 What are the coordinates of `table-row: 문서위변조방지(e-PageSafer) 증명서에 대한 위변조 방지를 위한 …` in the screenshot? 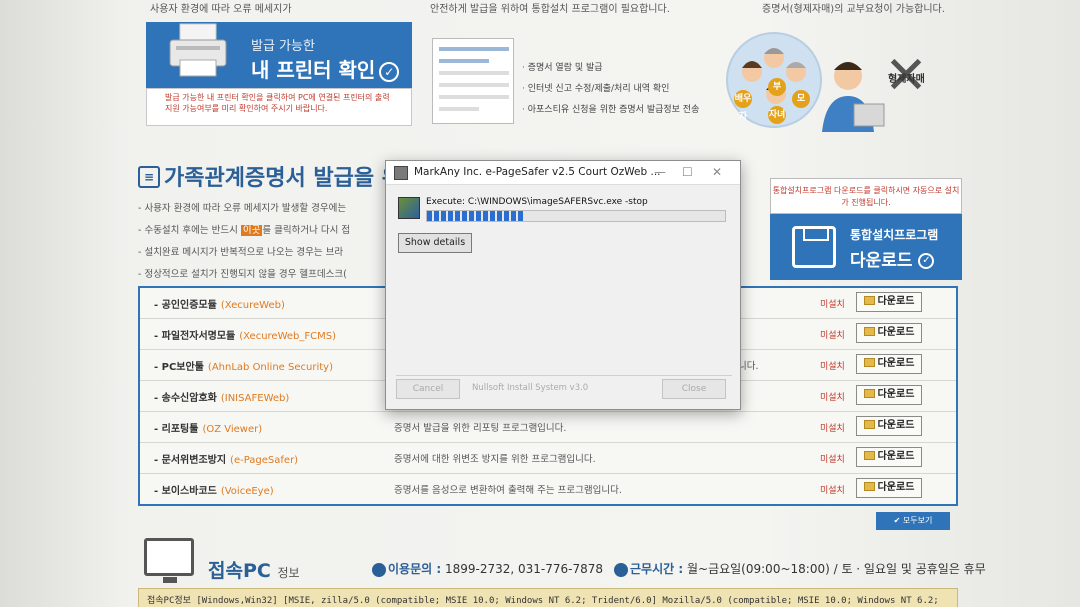 It's located at (548, 458).